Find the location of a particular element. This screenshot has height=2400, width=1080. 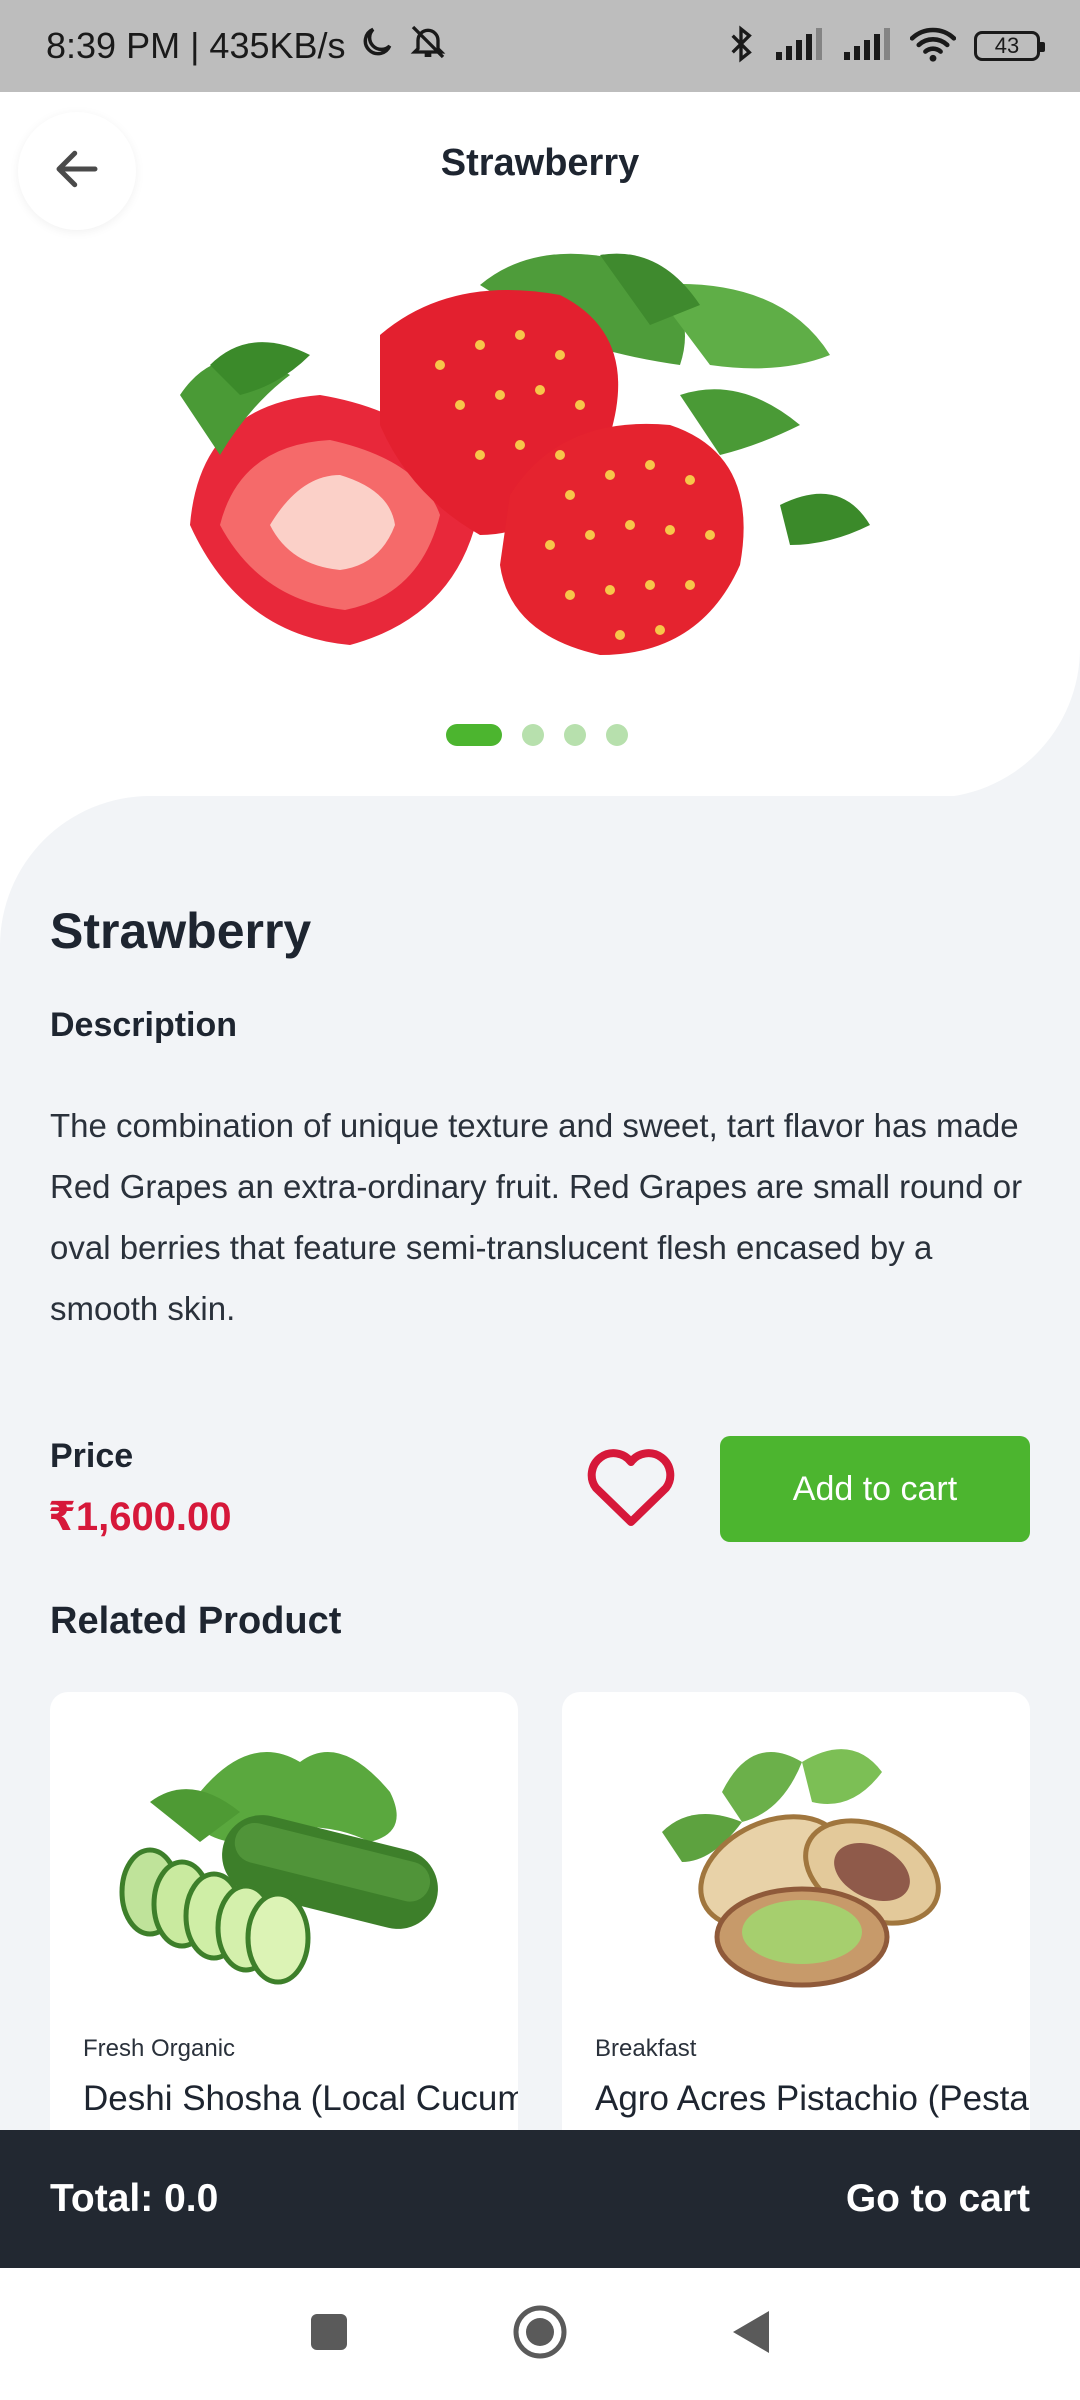

wishlist-button is located at coordinates (631, 1488).